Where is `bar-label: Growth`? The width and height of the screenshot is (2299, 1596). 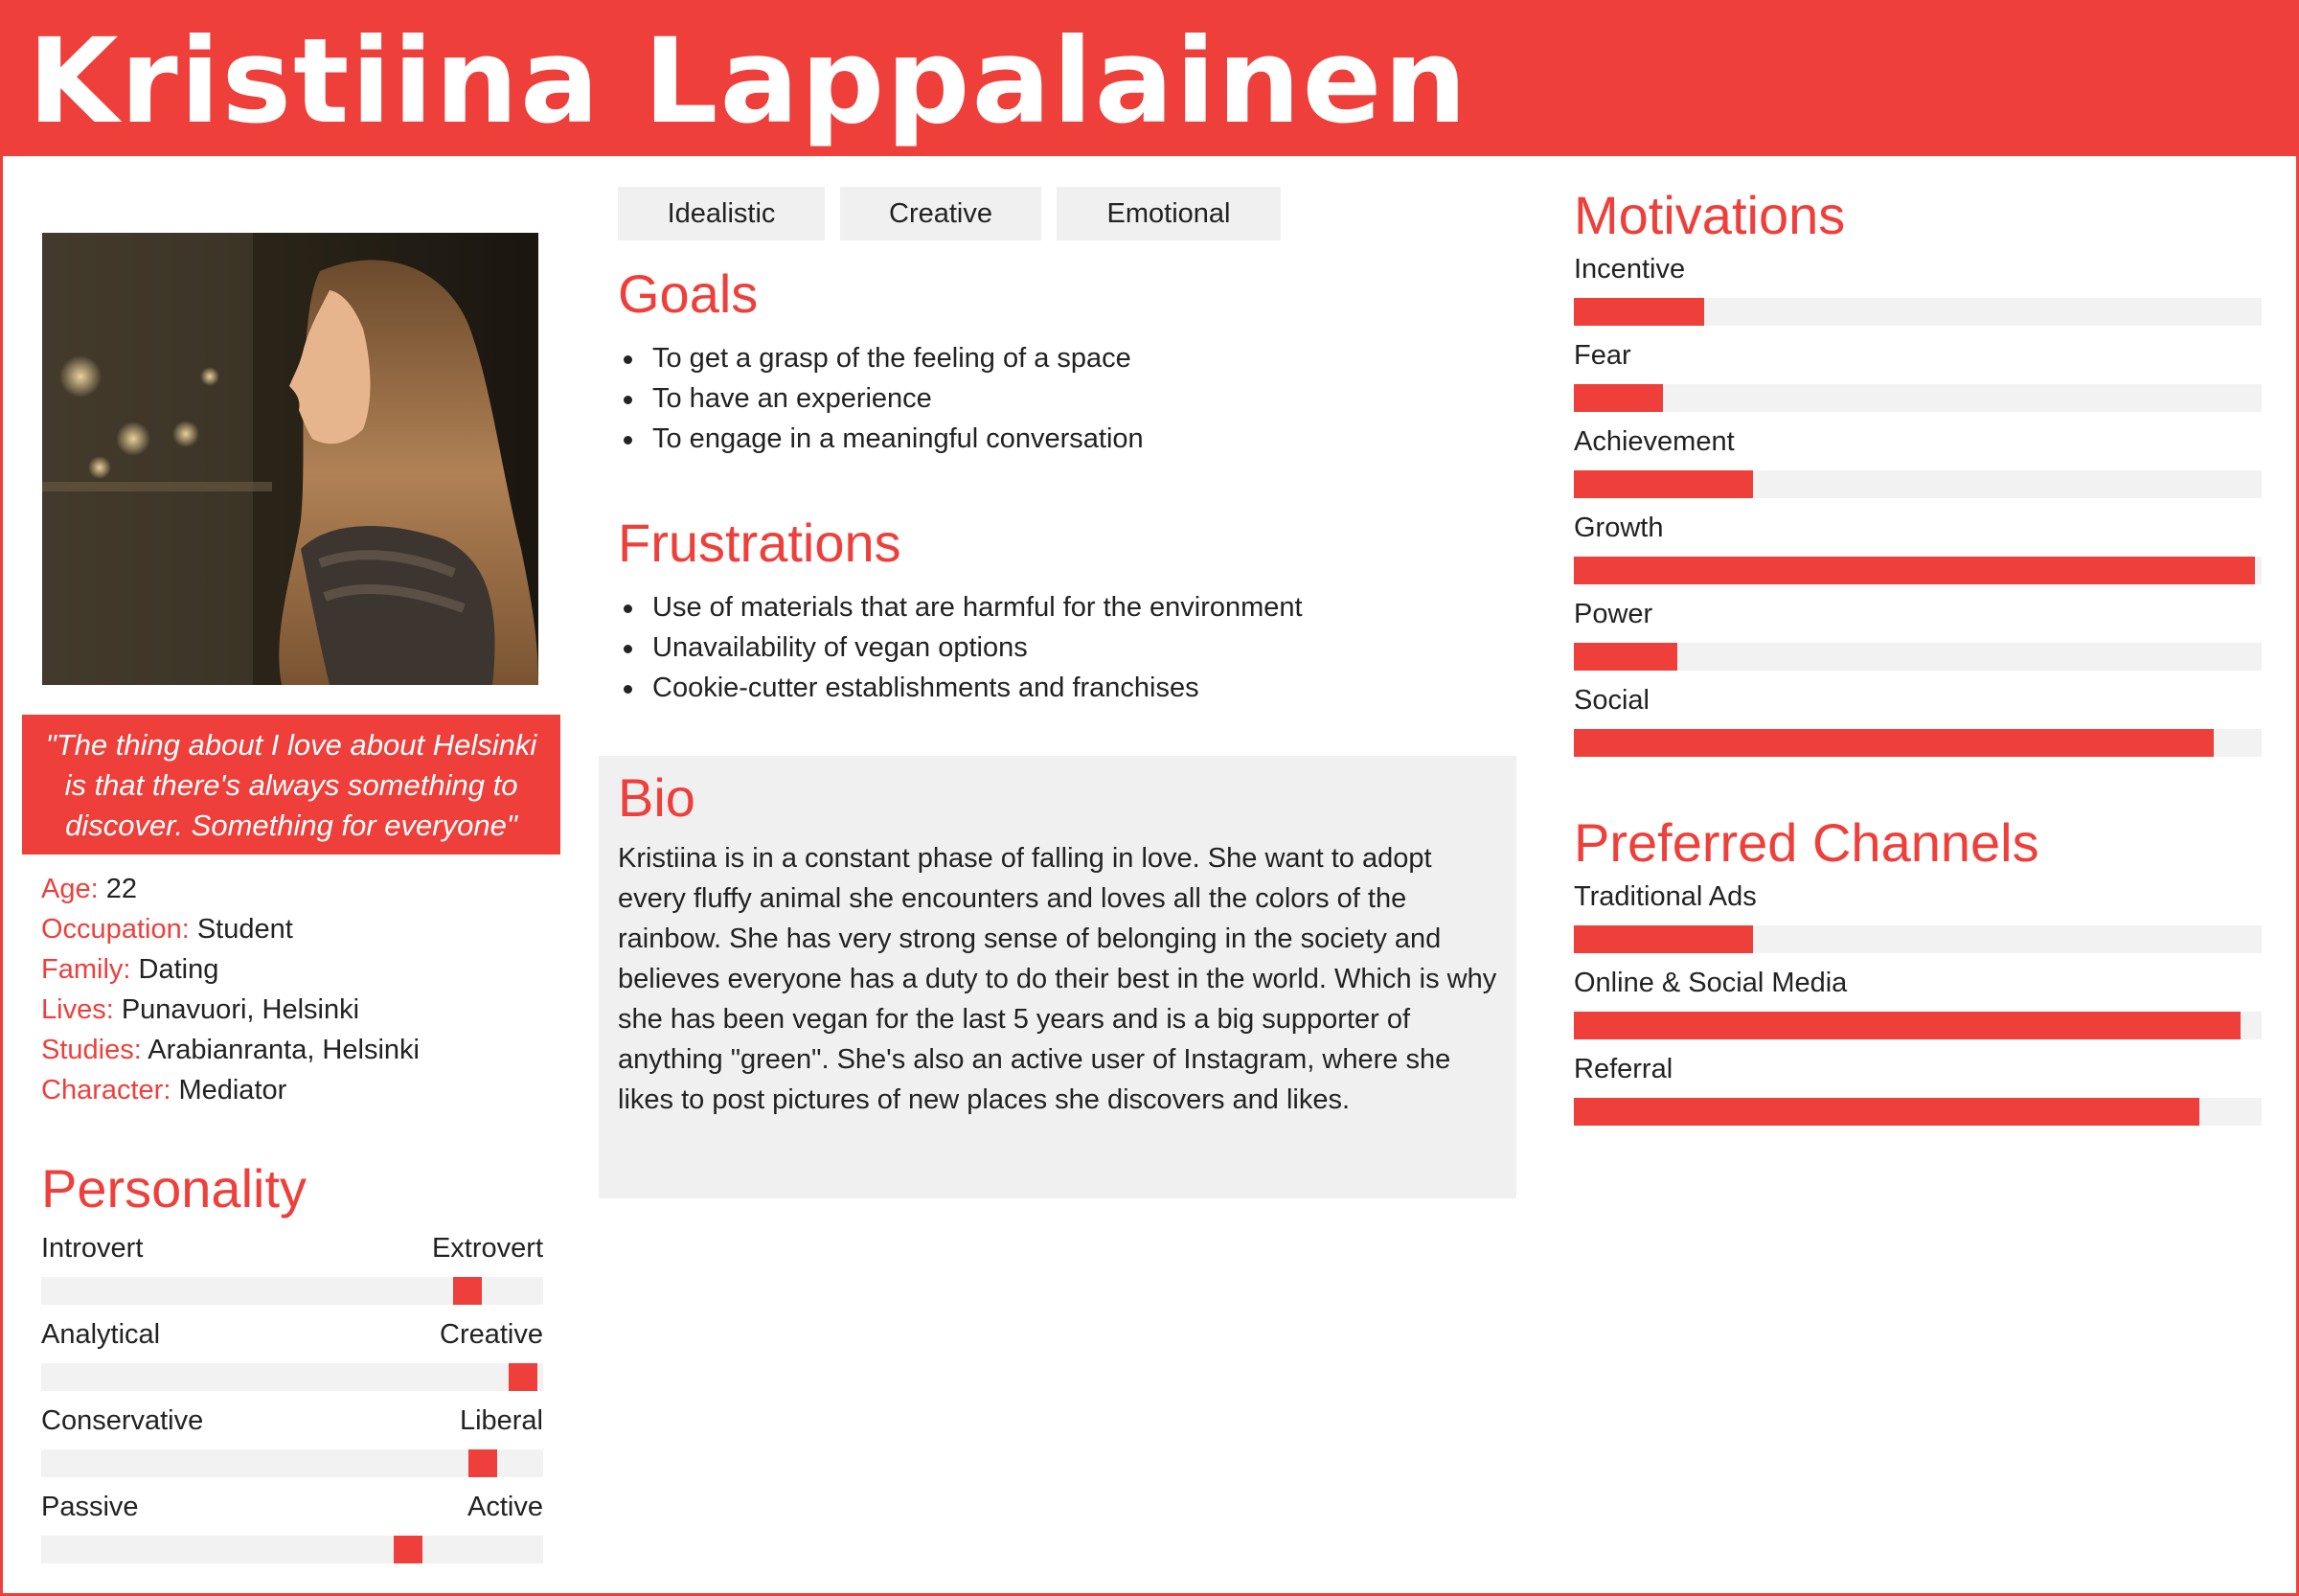
bar-label: Growth is located at coordinates (1619, 528).